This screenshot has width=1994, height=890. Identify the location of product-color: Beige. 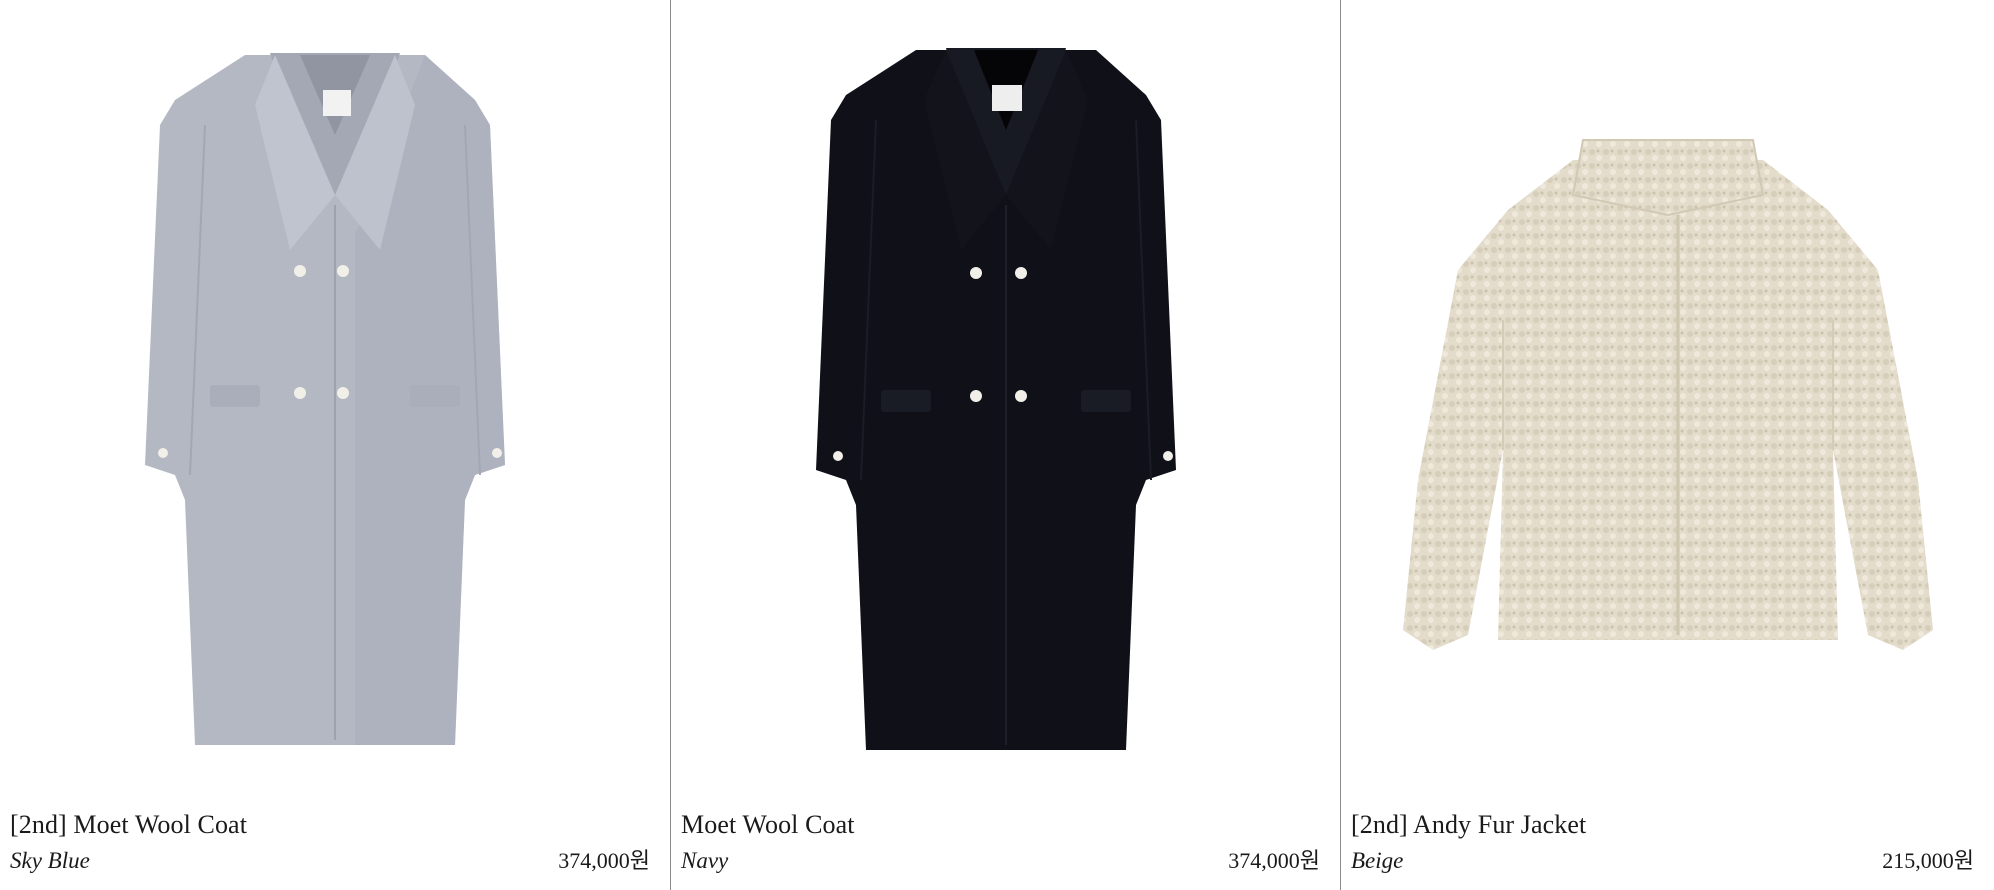
(1377, 860).